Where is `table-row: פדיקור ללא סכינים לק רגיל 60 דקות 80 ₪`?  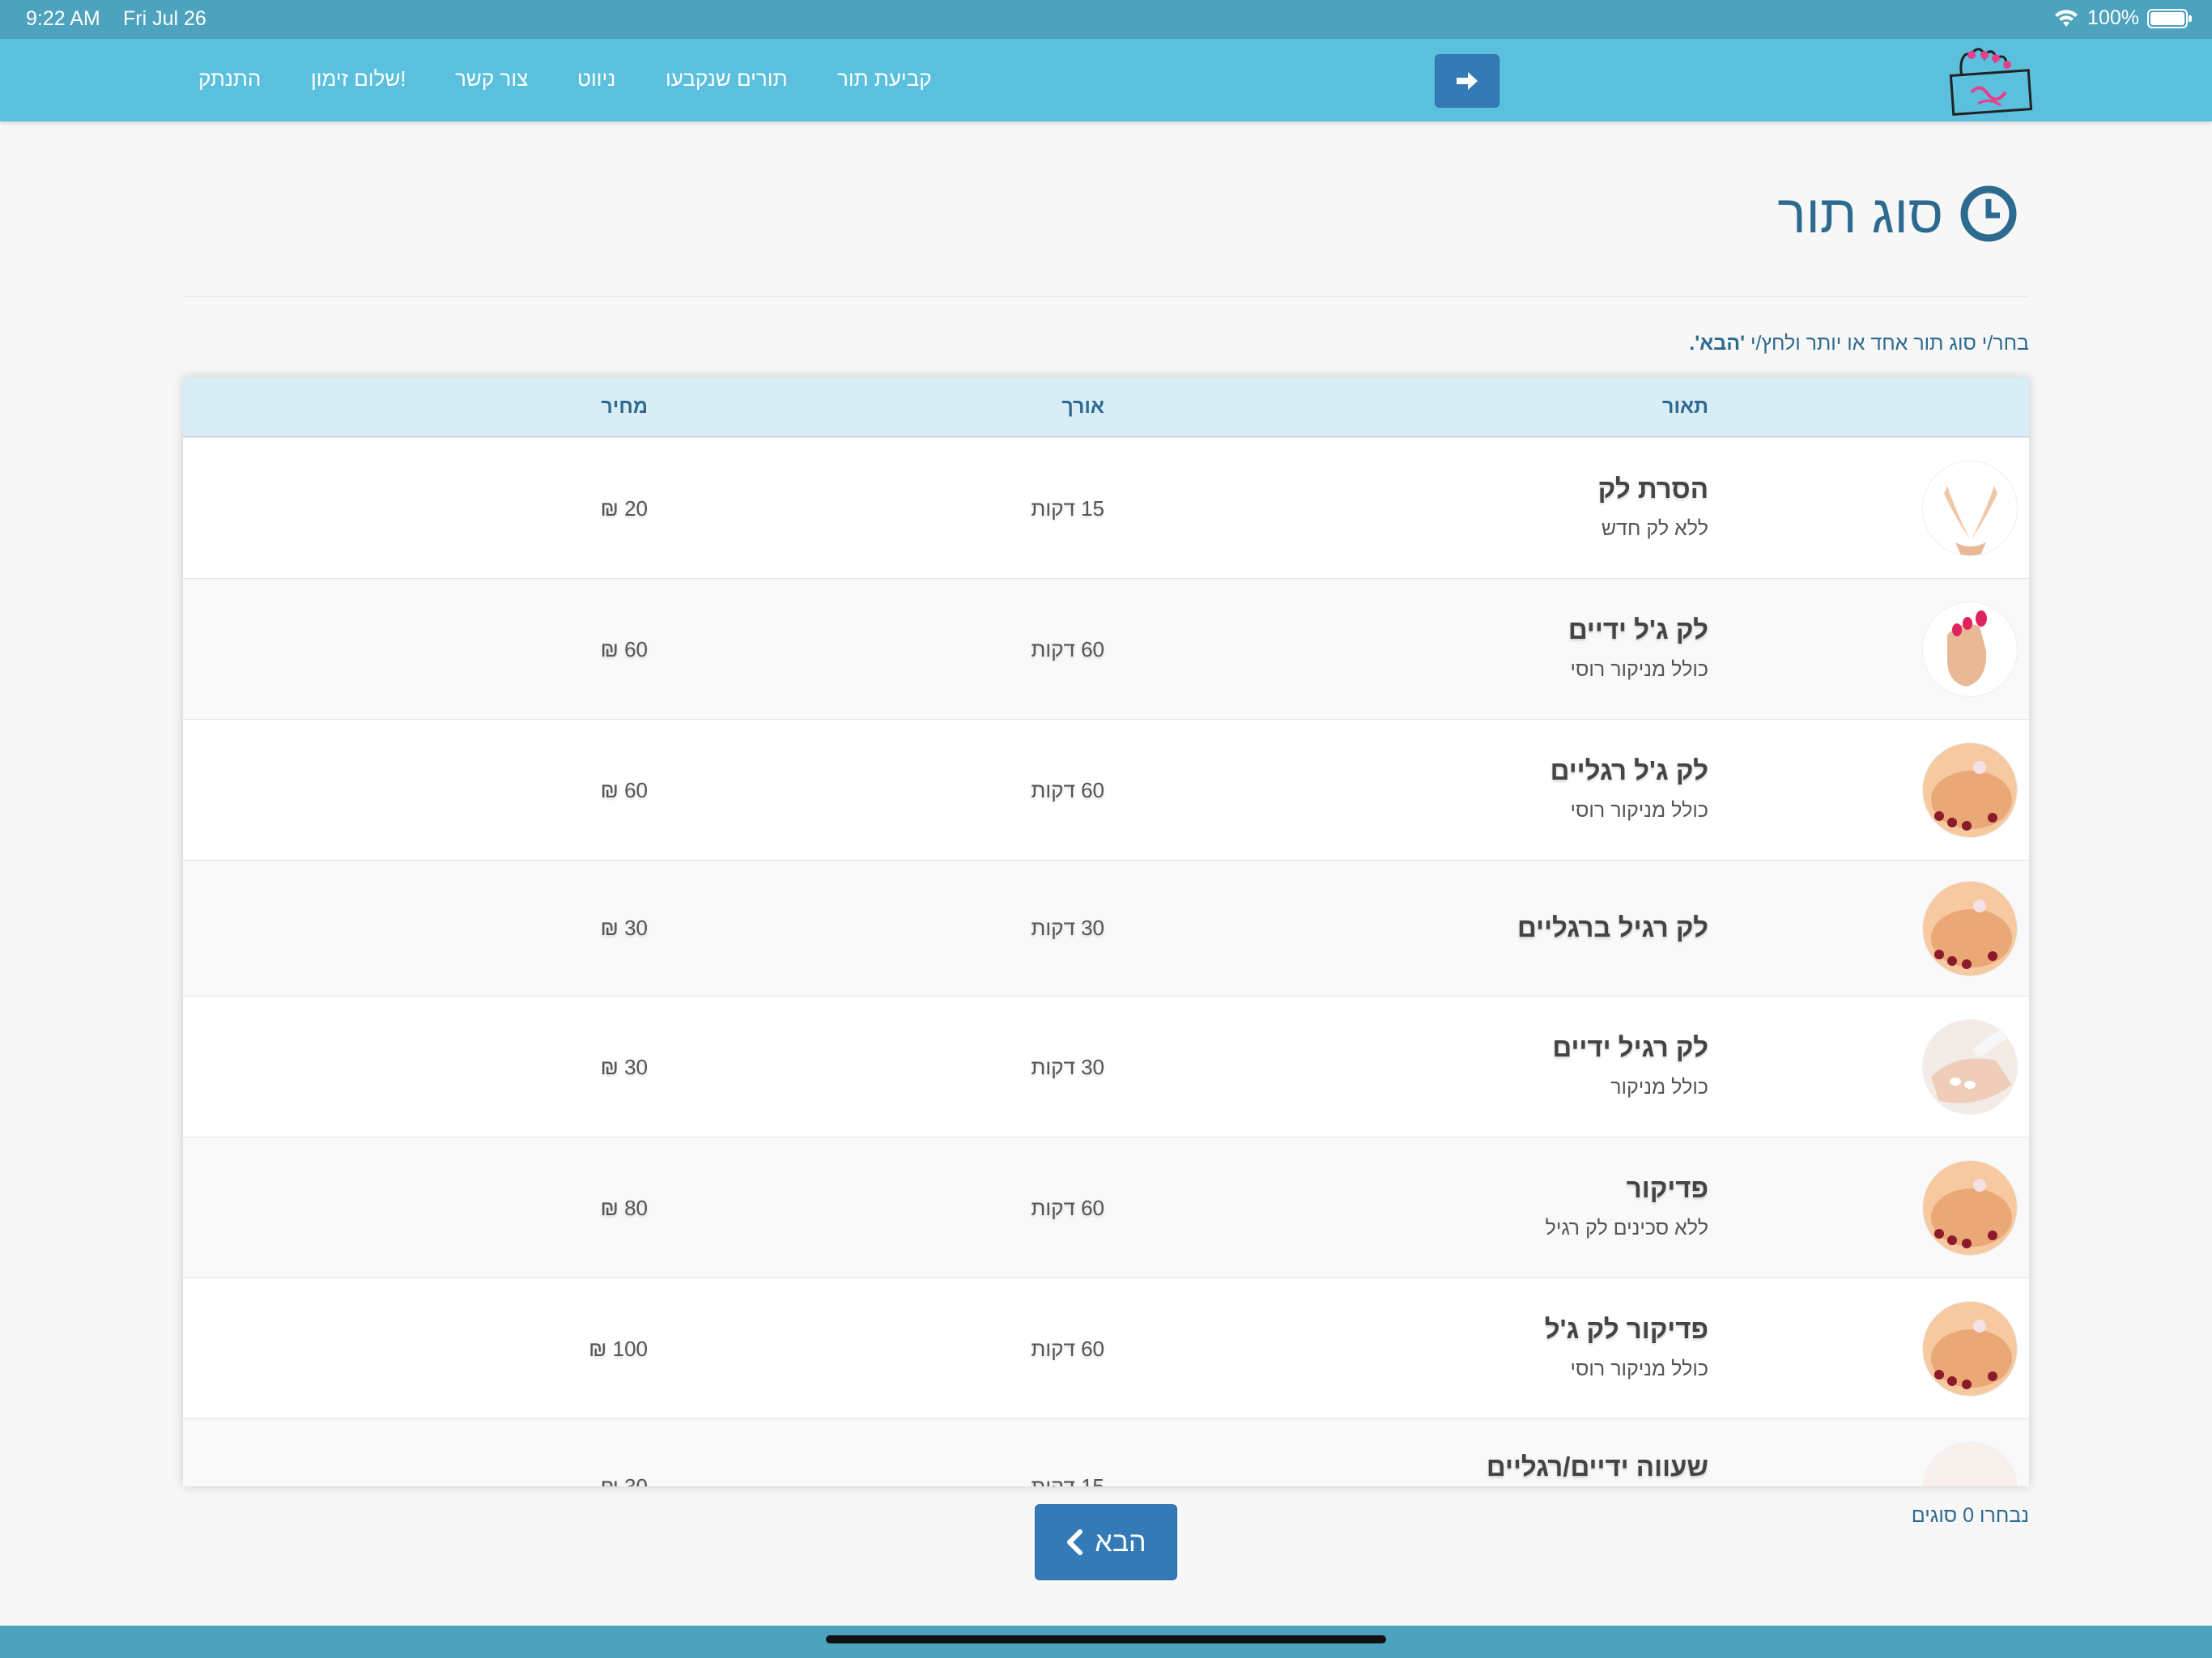
table-row: פדיקור ללא סכינים לק רגיל 60 דקות 80 ₪ is located at coordinates (1106, 1207).